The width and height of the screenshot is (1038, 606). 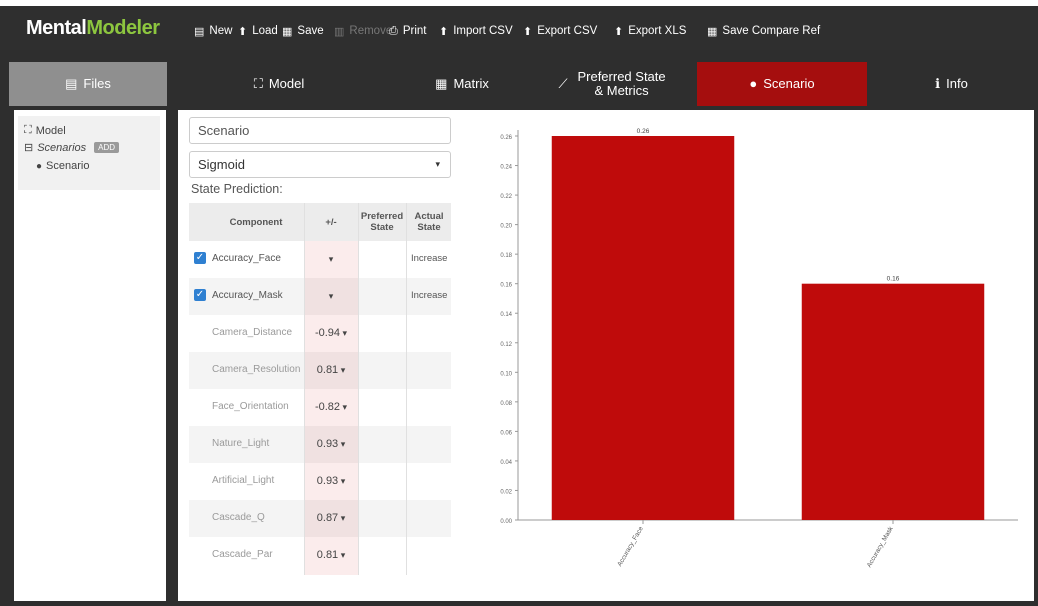 What do you see at coordinates (238, 517) in the screenshot?
I see `component-name: Cascade_Q` at bounding box center [238, 517].